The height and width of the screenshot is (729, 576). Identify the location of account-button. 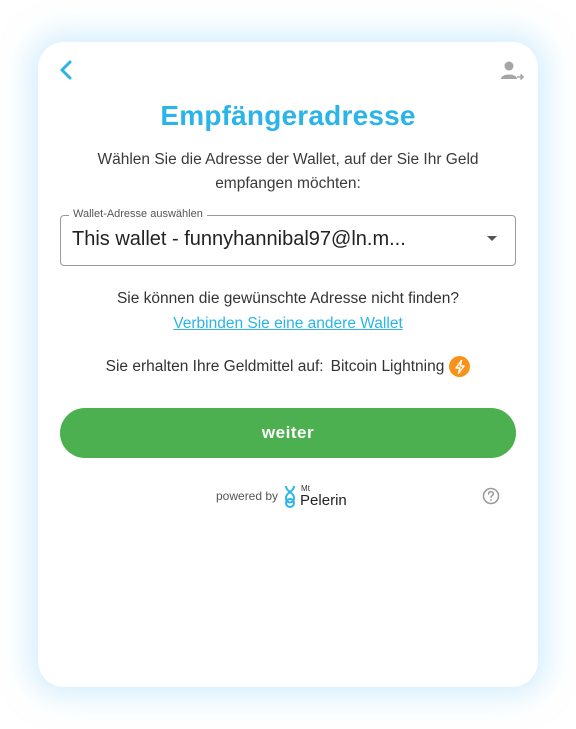
(512, 71).